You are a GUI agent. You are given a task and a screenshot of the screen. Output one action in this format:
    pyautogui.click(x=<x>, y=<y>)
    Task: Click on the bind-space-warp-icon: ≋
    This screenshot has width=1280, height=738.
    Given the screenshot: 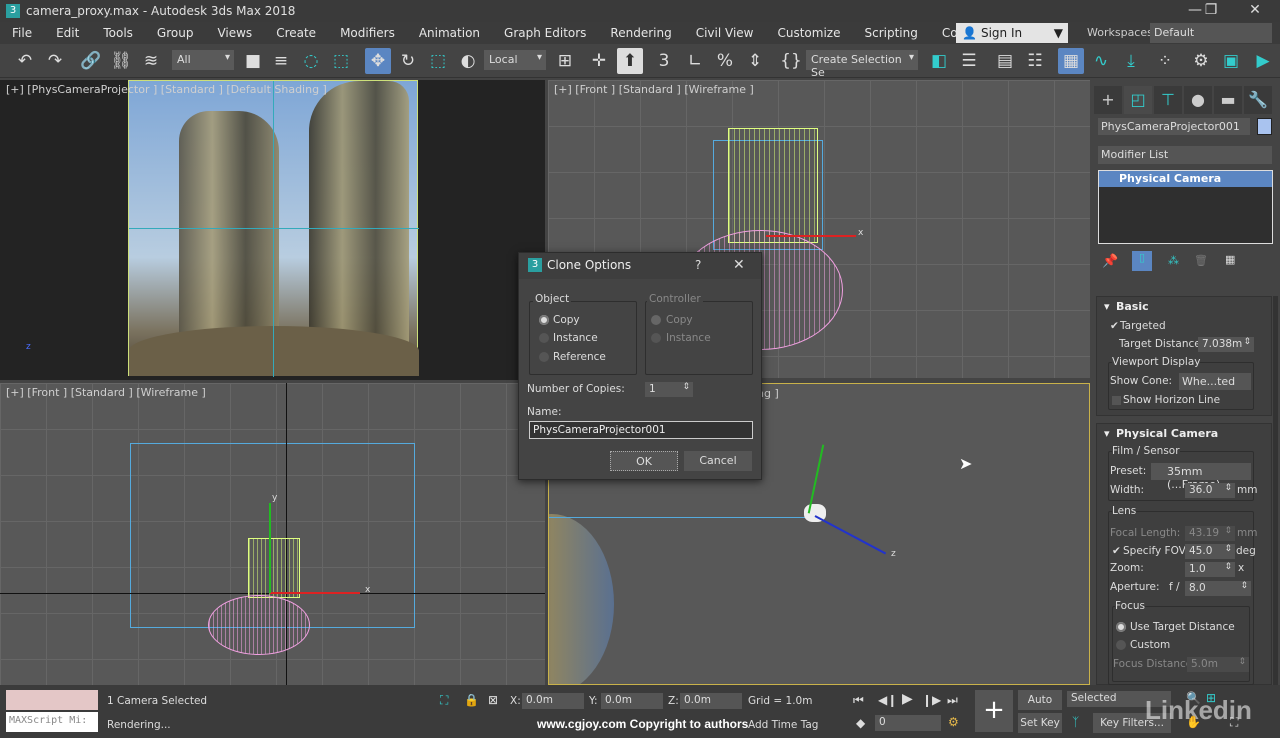 What is the action you would take?
    pyautogui.click(x=151, y=61)
    